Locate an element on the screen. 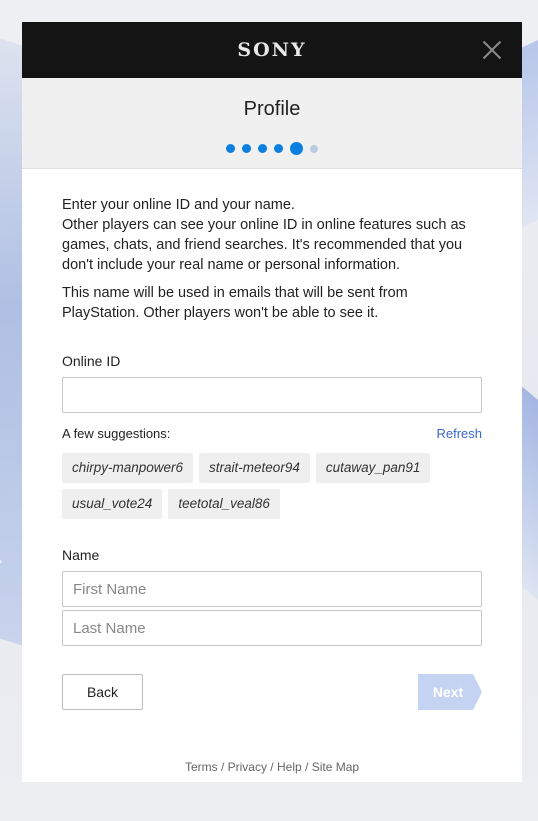 This screenshot has height=821, width=538. progress-indicator is located at coordinates (272, 148).